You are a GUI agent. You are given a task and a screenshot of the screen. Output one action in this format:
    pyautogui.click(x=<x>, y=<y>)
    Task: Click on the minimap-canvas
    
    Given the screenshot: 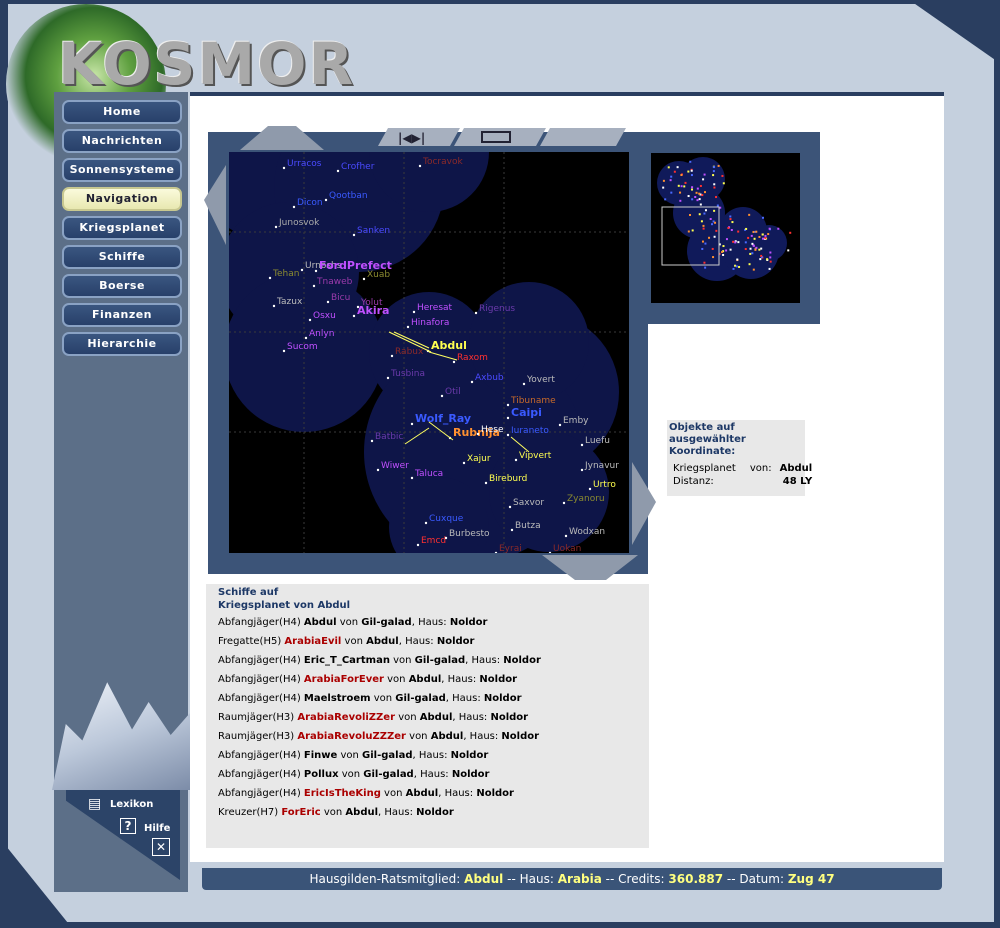 What is the action you would take?
    pyautogui.click(x=725, y=228)
    